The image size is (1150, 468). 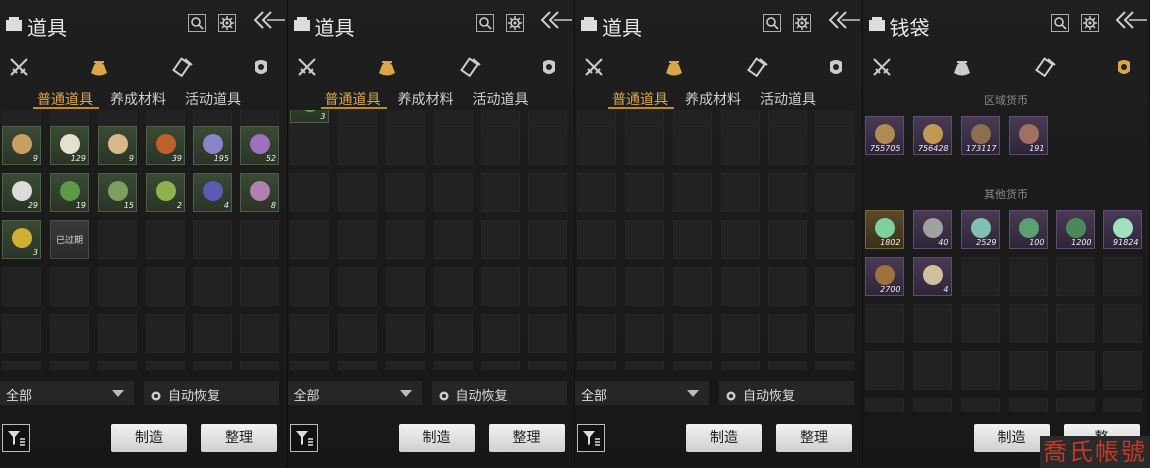 I want to click on inventory-item: 15, so click(x=117, y=192).